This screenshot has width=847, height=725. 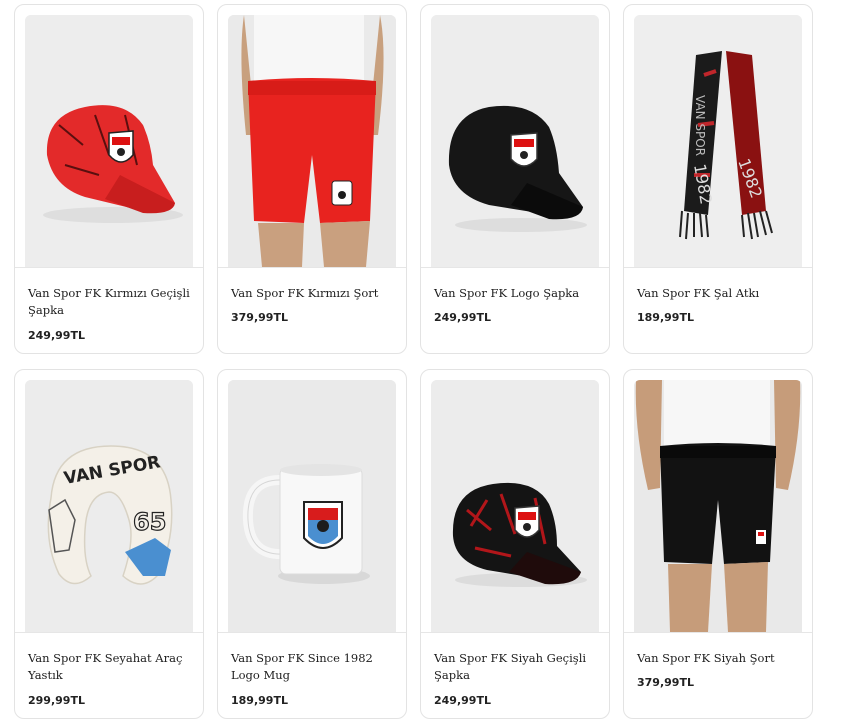 I want to click on pillow-number: 65, so click(x=149, y=522).